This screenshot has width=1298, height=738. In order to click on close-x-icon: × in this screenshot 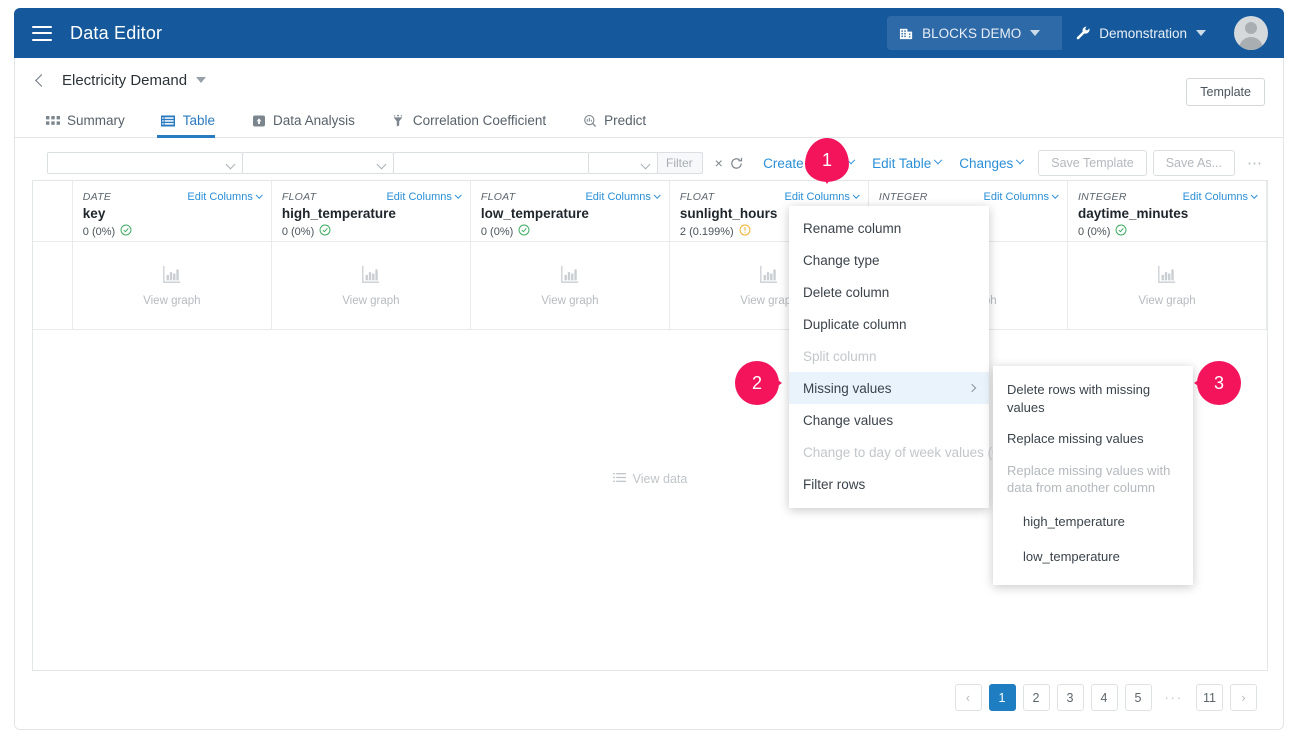, I will do `click(719, 163)`.